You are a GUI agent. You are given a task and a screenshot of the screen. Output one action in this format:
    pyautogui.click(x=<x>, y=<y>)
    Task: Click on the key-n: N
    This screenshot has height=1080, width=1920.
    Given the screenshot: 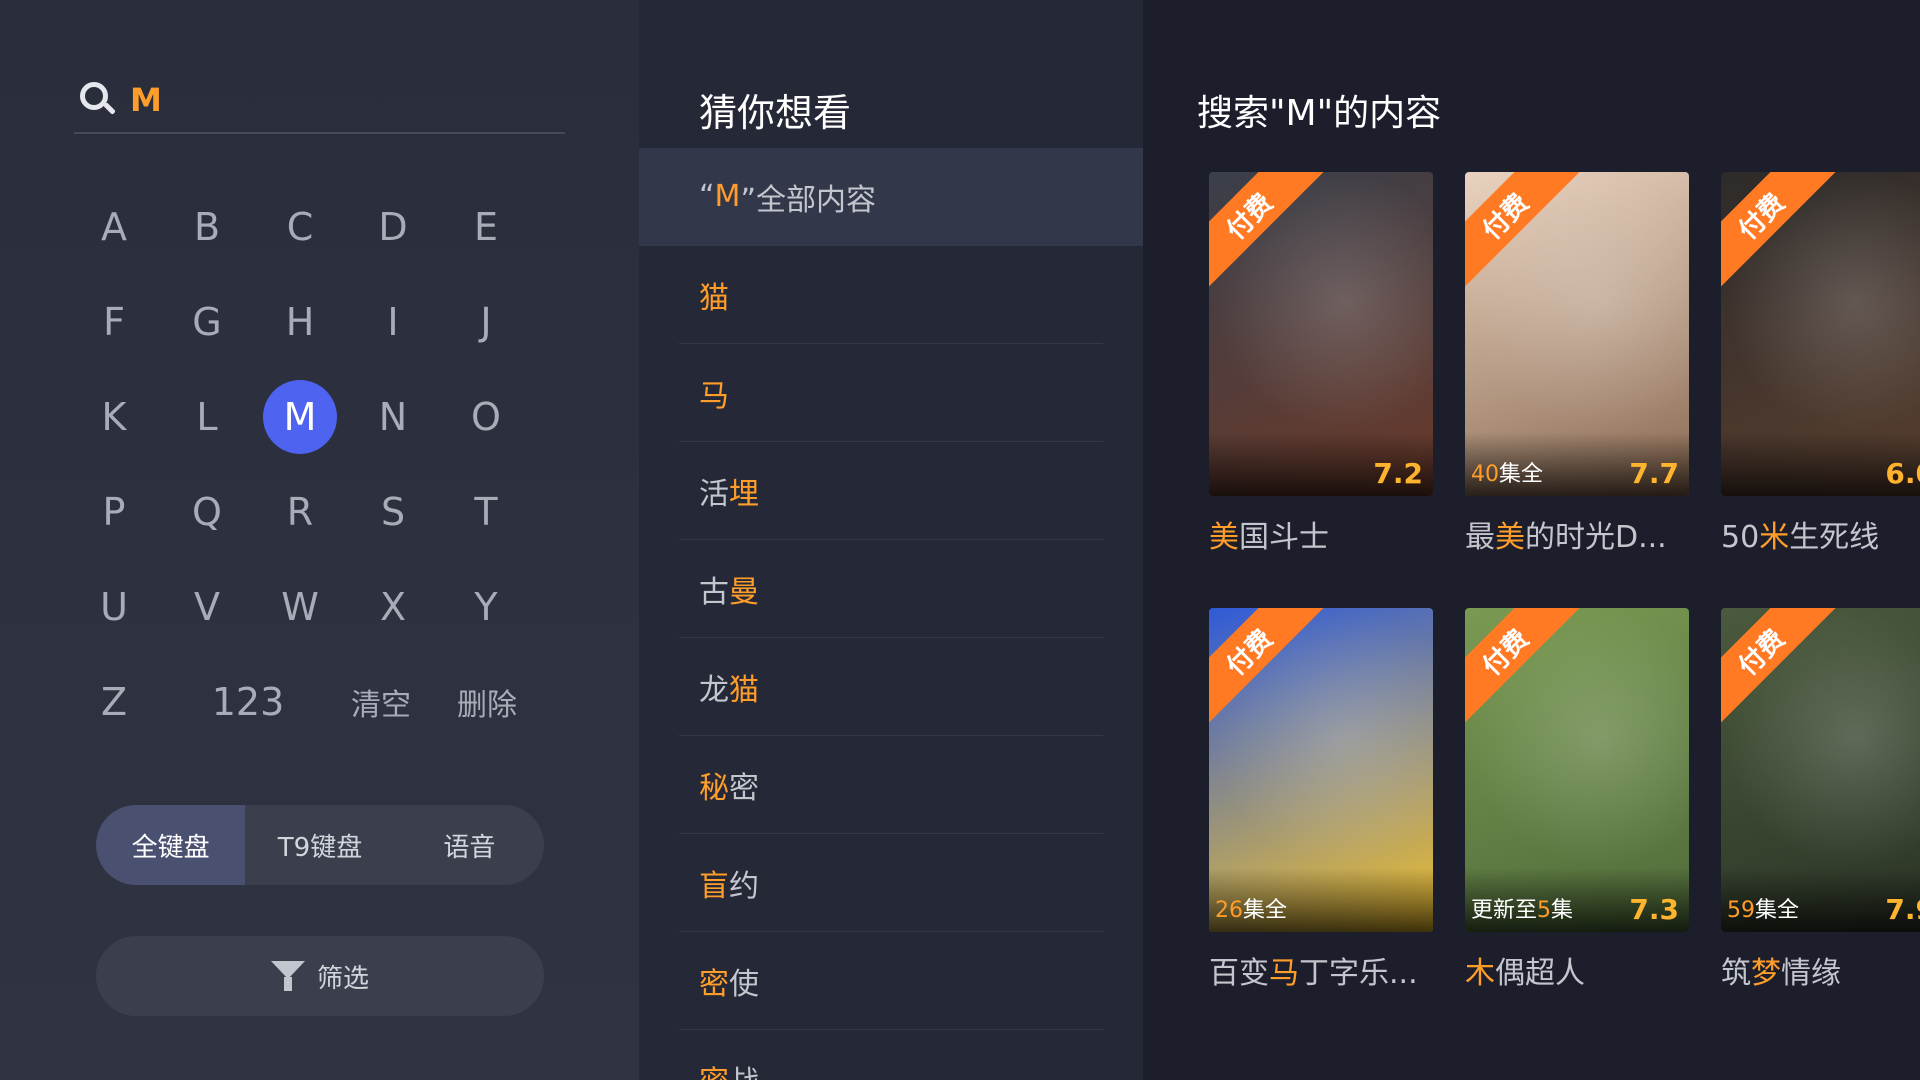 What is the action you would take?
    pyautogui.click(x=393, y=417)
    